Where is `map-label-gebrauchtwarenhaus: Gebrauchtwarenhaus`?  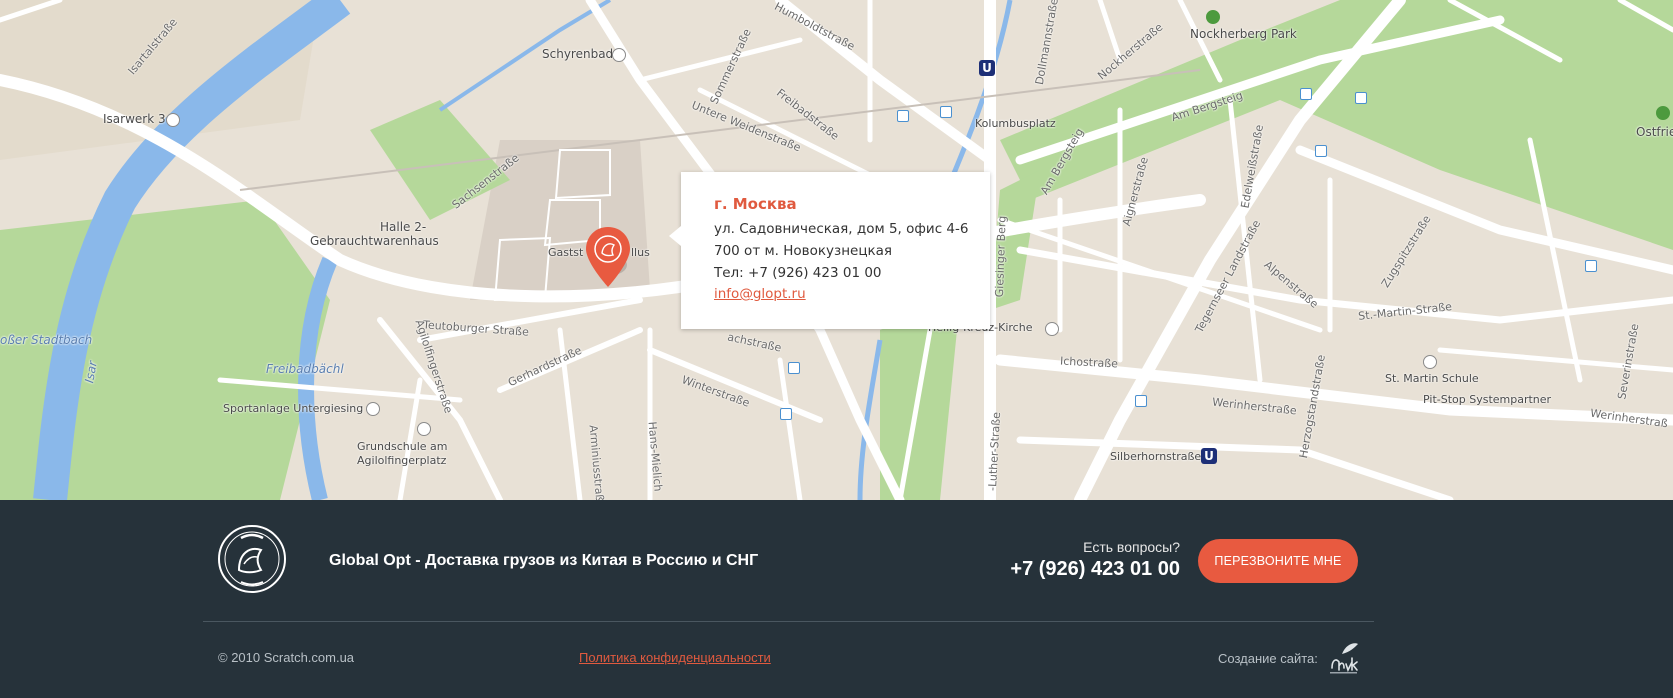
map-label-gebrauchtwarenhaus: Gebrauchtwarenhaus is located at coordinates (374, 241).